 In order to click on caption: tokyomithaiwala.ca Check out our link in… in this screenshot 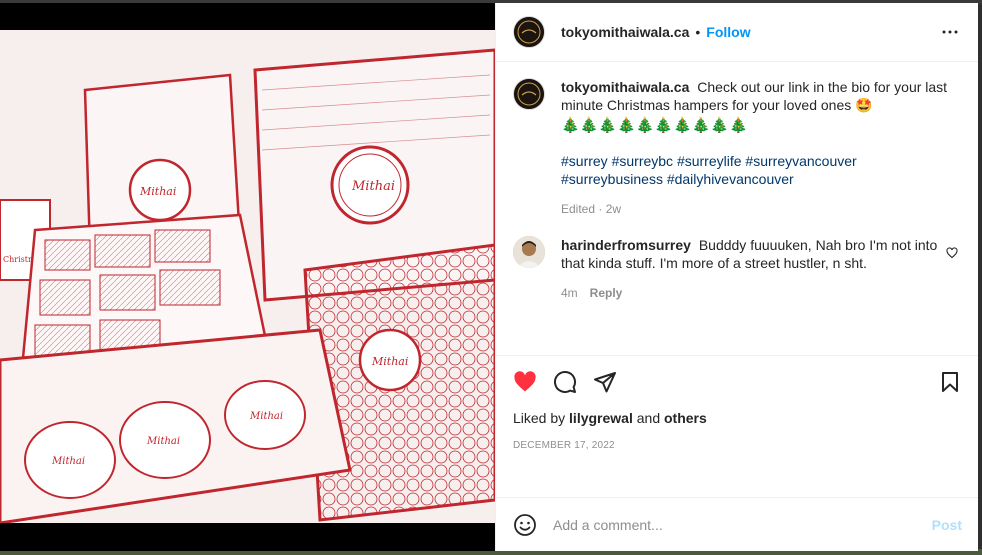, I will do `click(737, 148)`.